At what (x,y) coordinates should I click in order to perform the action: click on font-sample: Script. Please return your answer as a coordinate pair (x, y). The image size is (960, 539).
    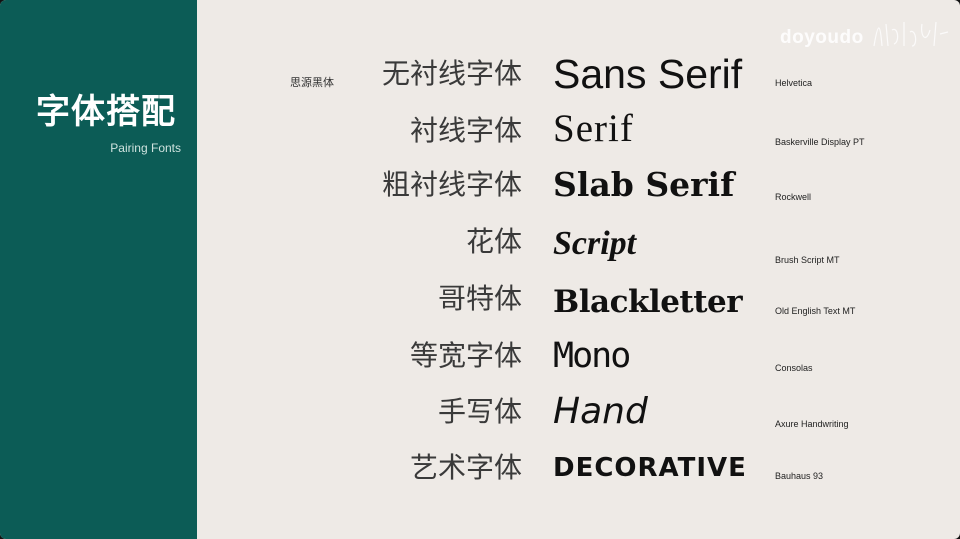
    Looking at the image, I should click on (595, 243).